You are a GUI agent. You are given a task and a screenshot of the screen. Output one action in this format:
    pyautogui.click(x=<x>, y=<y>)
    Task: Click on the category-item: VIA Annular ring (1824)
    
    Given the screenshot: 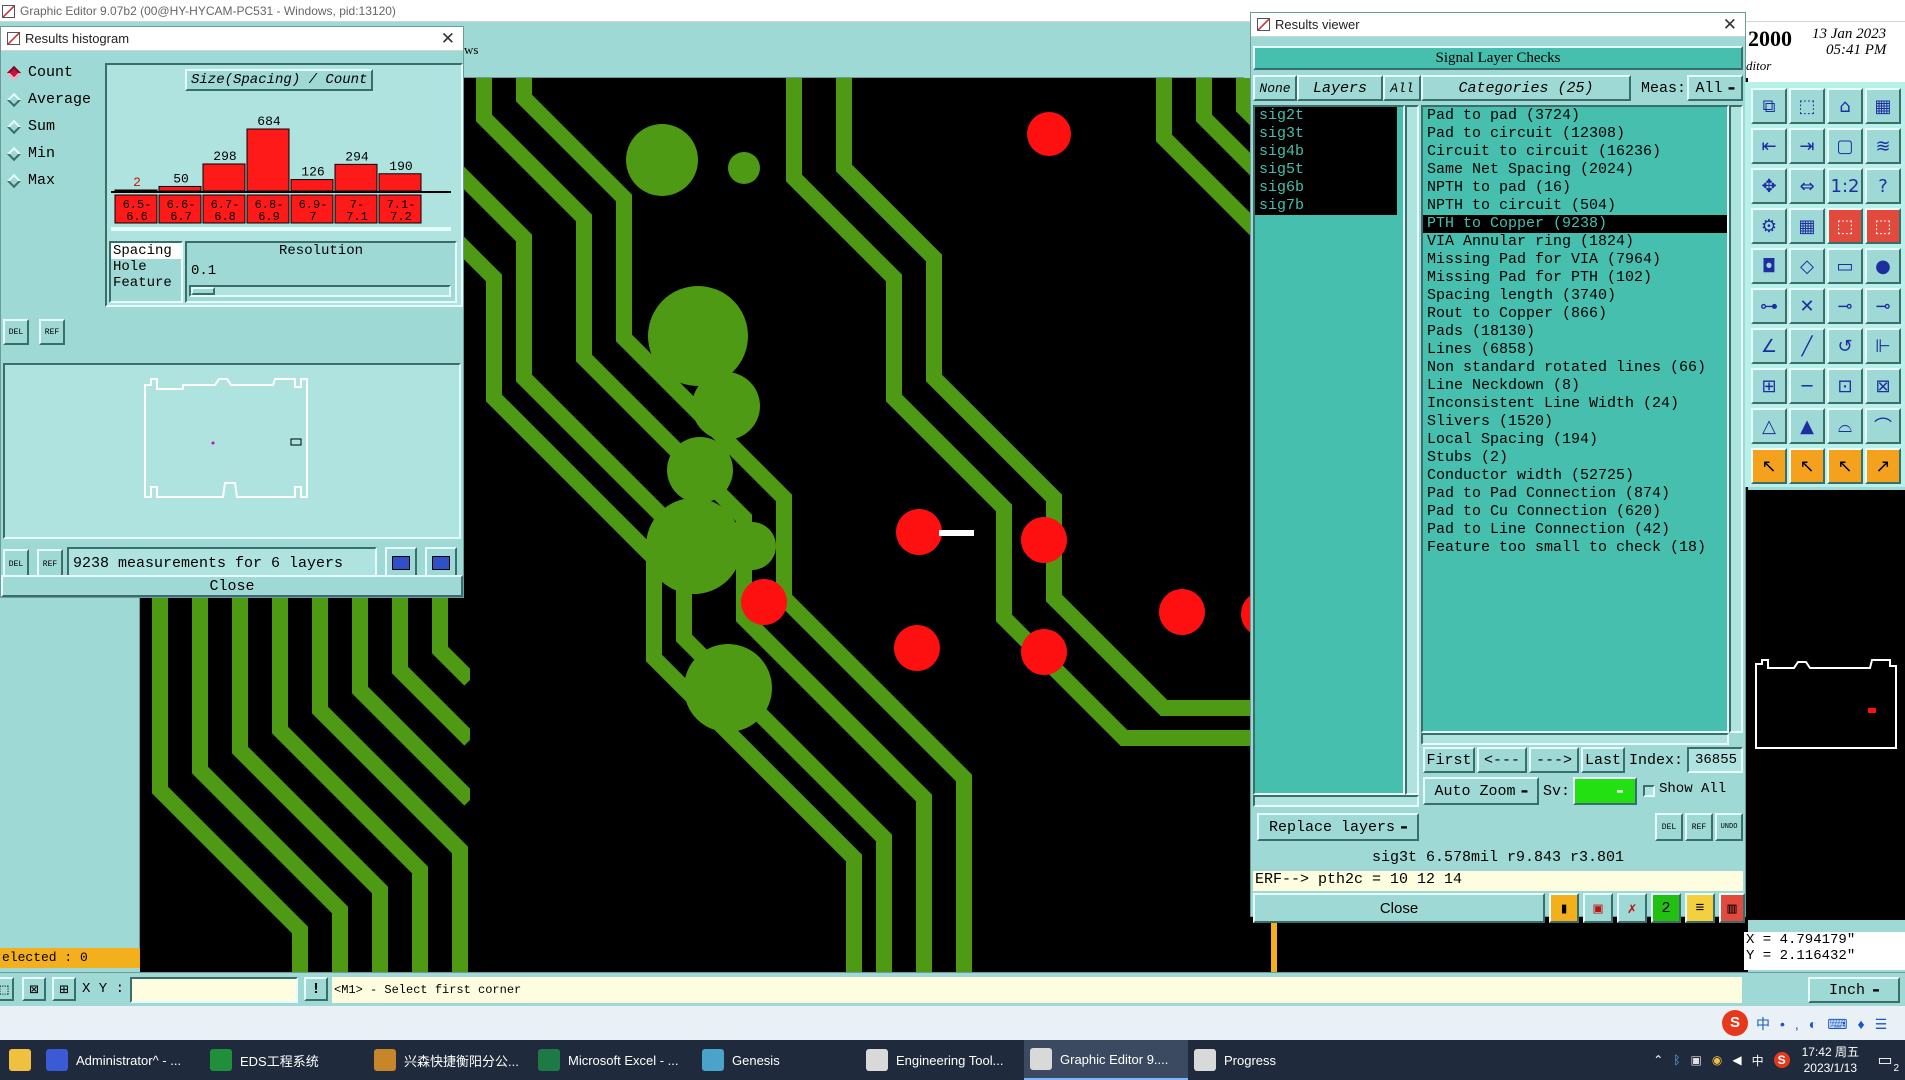 What is the action you would take?
    pyautogui.click(x=1575, y=242)
    